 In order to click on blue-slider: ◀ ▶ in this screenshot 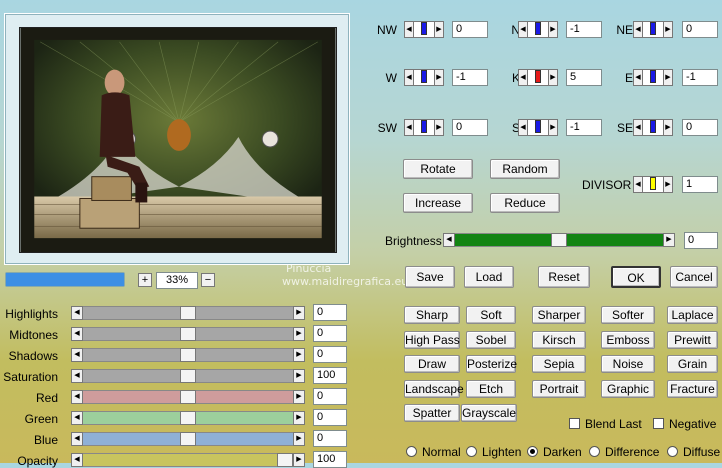, I will do `click(188, 439)`.